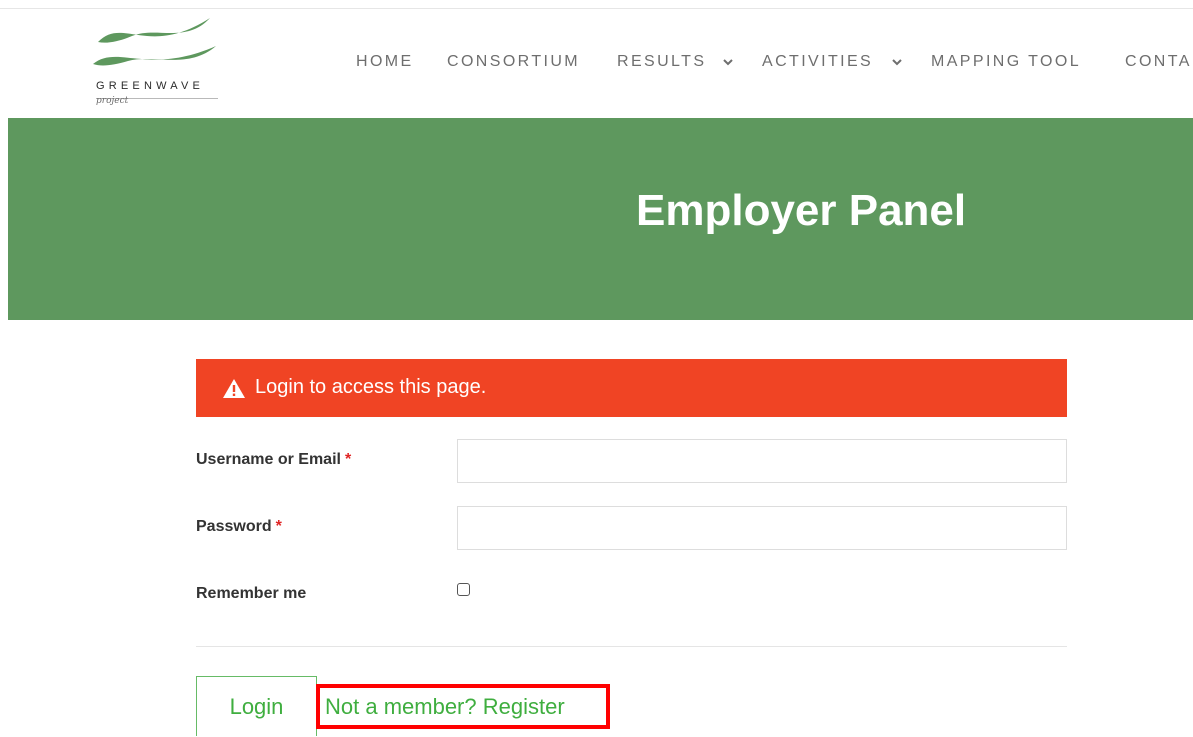  What do you see at coordinates (234, 388) in the screenshot?
I see `warning-triangle-icon` at bounding box center [234, 388].